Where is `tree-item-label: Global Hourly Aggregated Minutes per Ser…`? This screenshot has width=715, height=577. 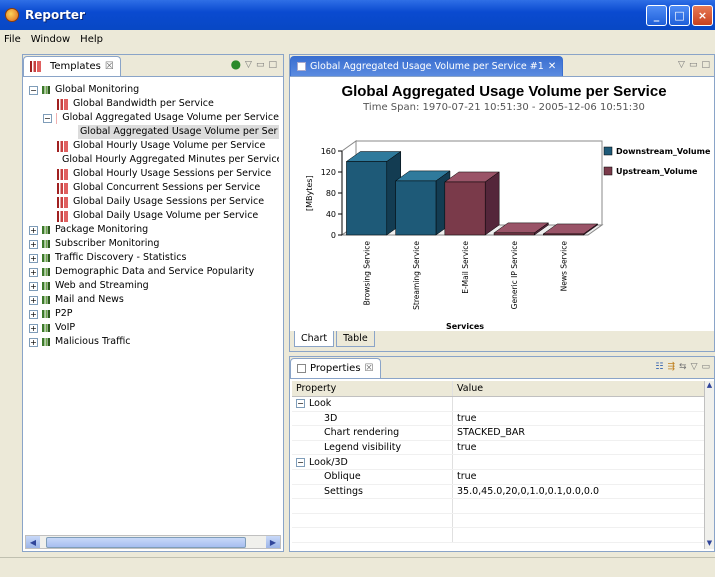
tree-item-label: Global Hourly Aggregated Minutes per Ser… is located at coordinates (170, 159).